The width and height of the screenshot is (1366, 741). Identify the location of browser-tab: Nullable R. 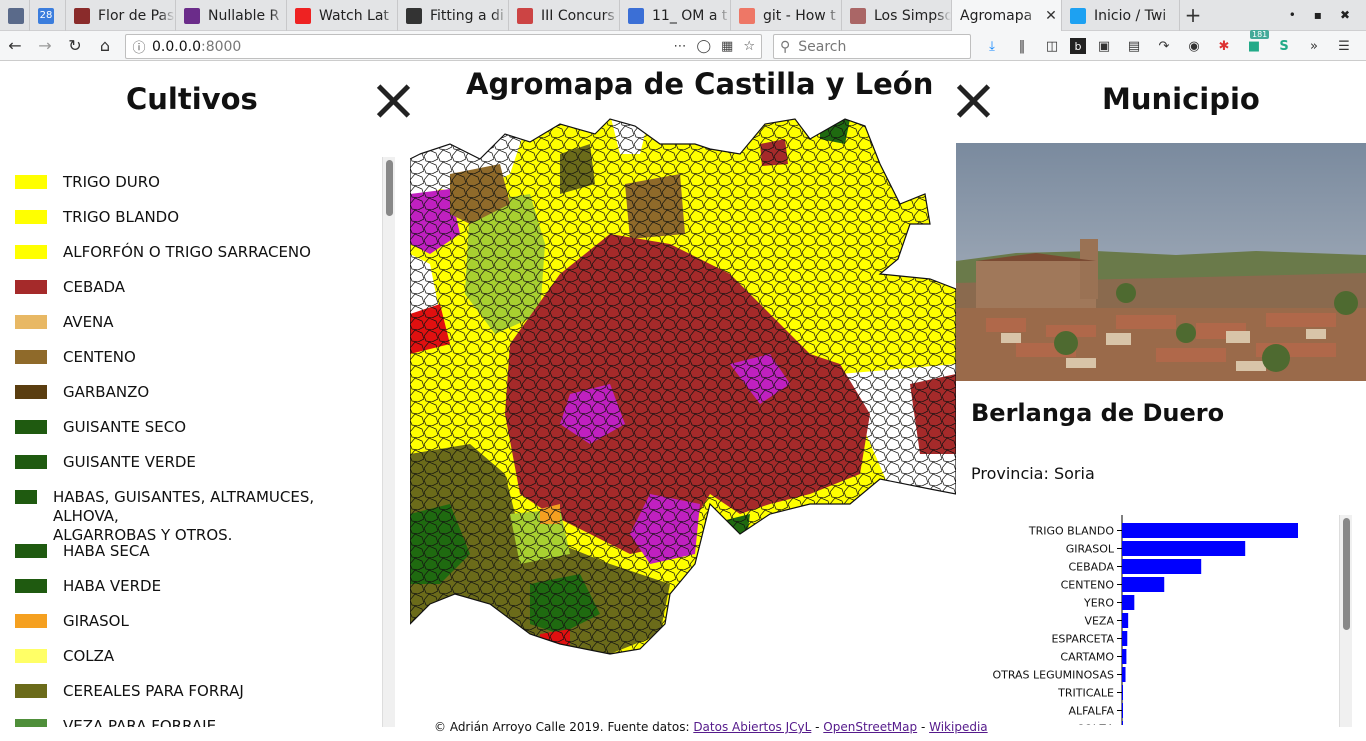
(231, 15).